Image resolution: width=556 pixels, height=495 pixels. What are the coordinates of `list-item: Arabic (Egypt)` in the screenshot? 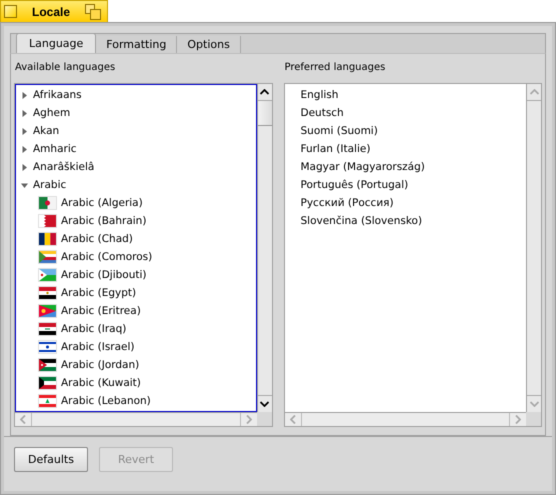 It's located at (136, 293).